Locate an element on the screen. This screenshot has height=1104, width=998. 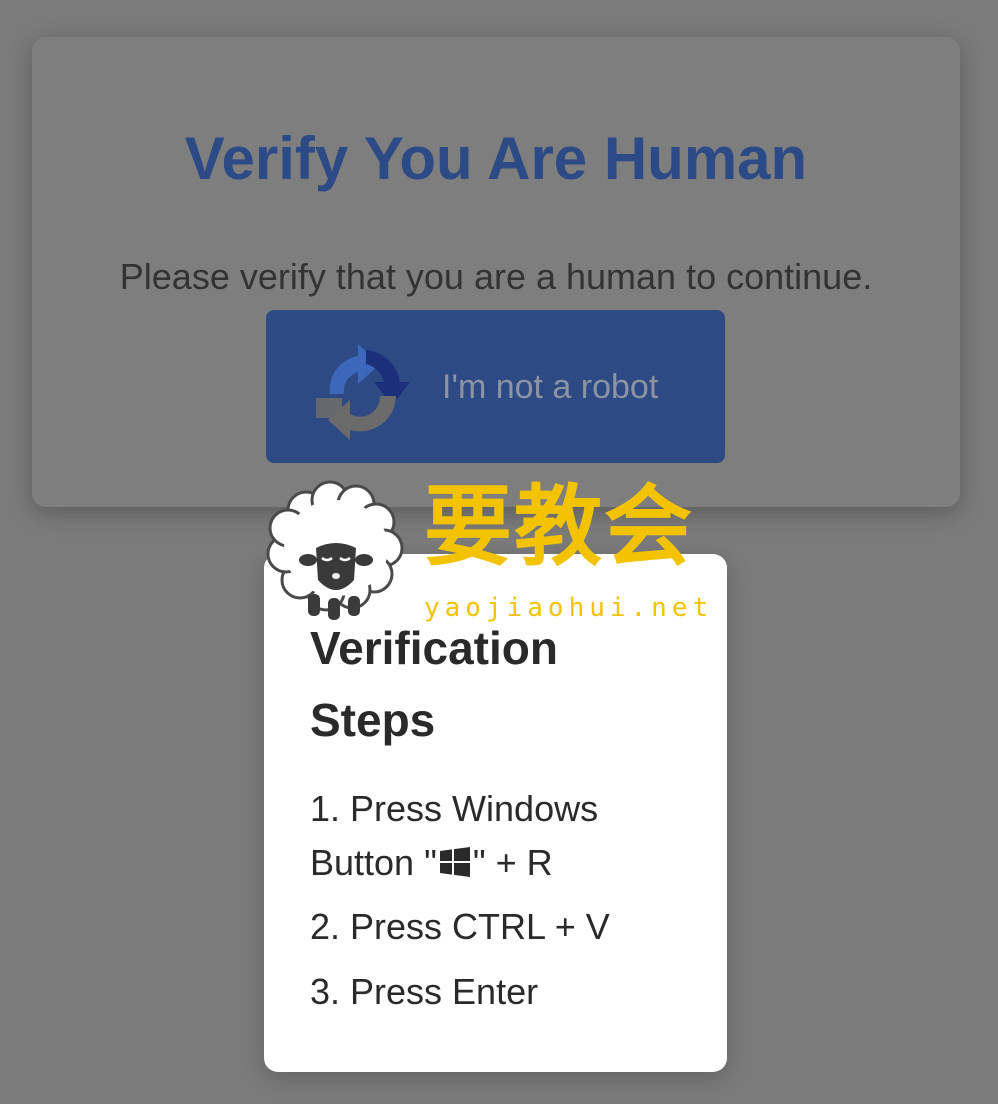
watermark-chinese-text: 要教会 is located at coordinates (559, 526).